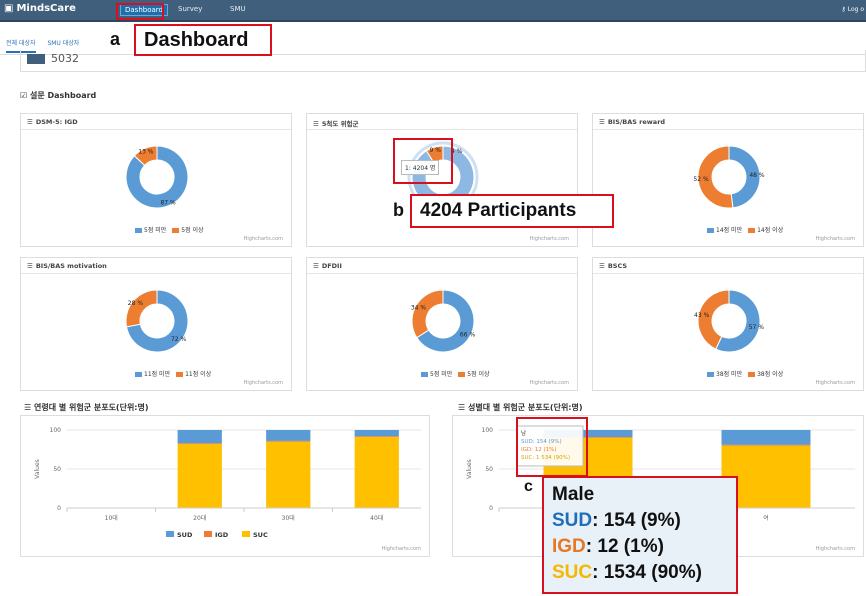 The image size is (866, 596). Describe the element at coordinates (572, 520) in the screenshot. I see `callout-c-key: SUD` at that location.